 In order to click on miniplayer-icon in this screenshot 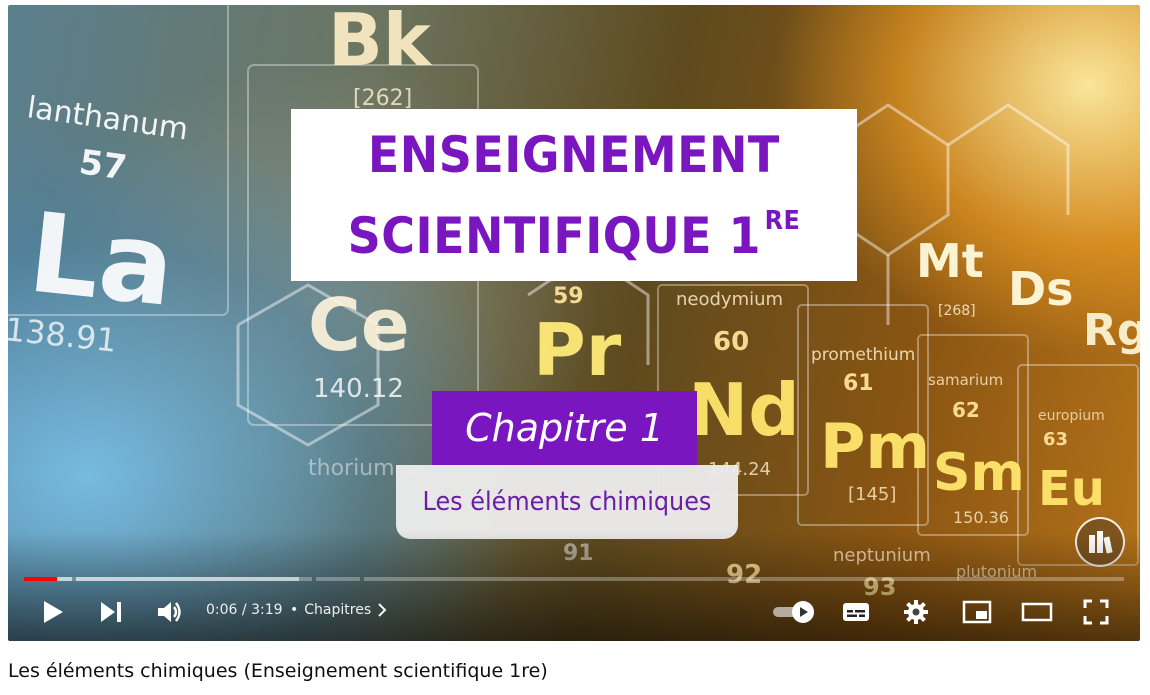, I will do `click(977, 612)`.